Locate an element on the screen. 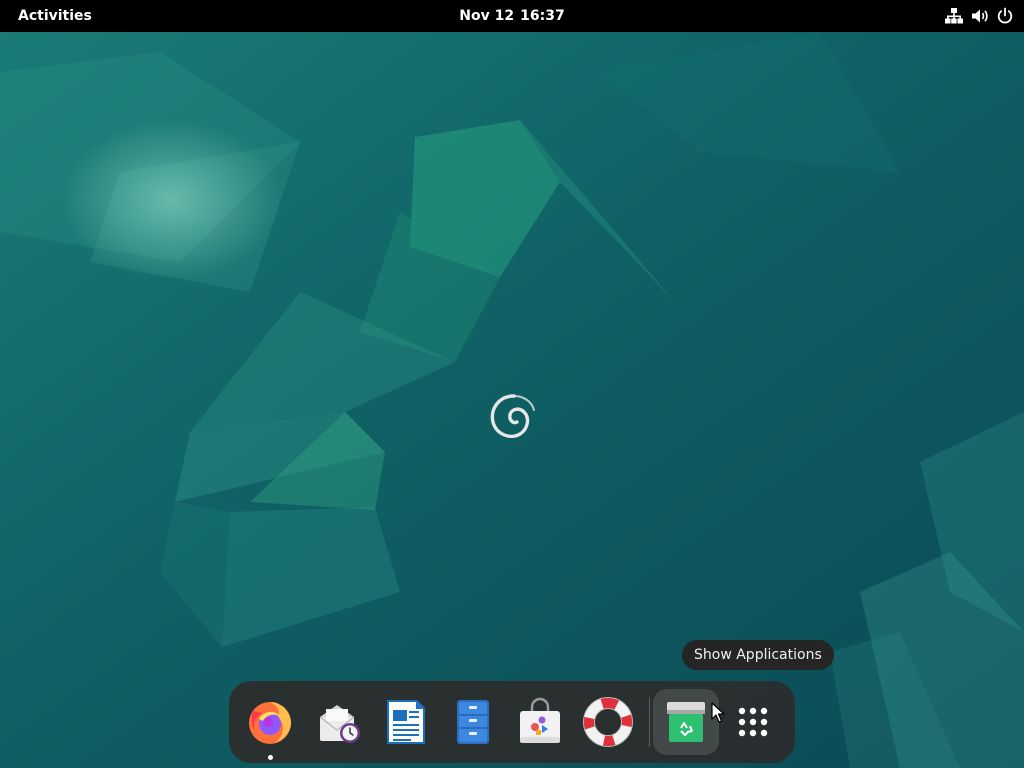 This screenshot has height=768, width=1024. mail-clock-icon is located at coordinates (339, 724).